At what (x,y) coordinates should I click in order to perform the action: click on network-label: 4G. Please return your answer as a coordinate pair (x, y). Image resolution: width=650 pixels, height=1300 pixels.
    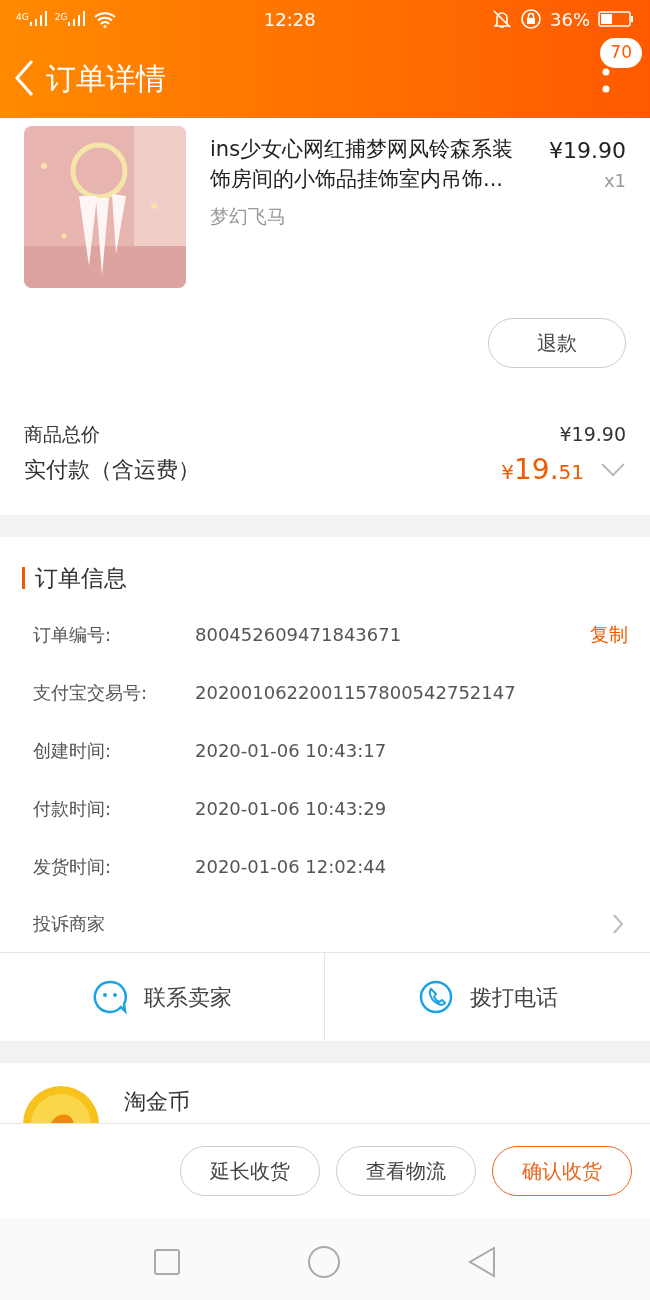
    Looking at the image, I should click on (22, 17).